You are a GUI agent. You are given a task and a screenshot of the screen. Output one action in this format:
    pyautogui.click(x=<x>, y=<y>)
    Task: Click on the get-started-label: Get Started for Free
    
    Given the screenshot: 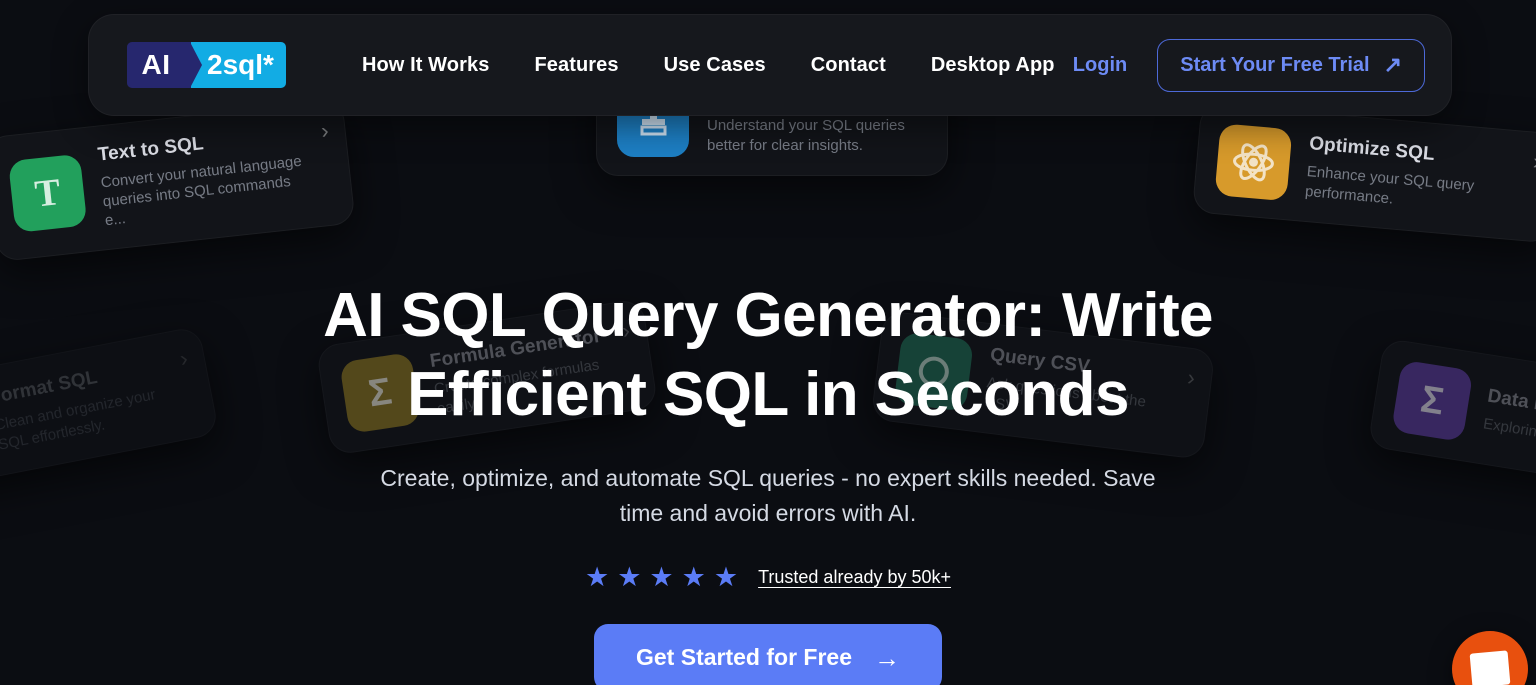 What is the action you would take?
    pyautogui.click(x=744, y=657)
    